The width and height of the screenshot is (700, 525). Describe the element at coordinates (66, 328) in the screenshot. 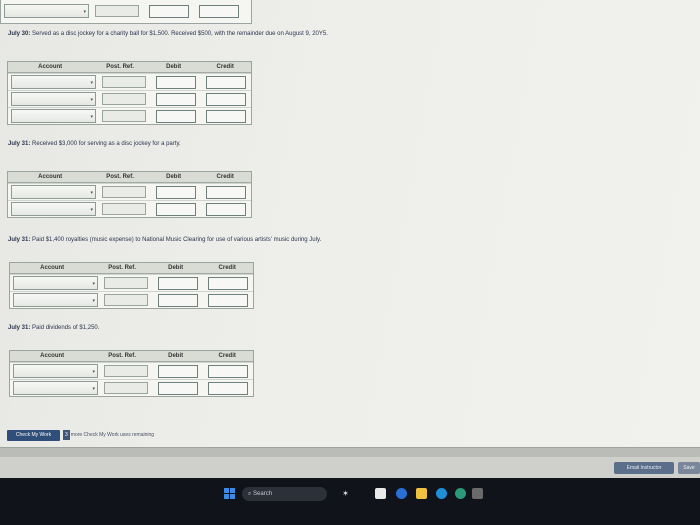

I see `entry-text: Paid dividends of $1,250.` at that location.